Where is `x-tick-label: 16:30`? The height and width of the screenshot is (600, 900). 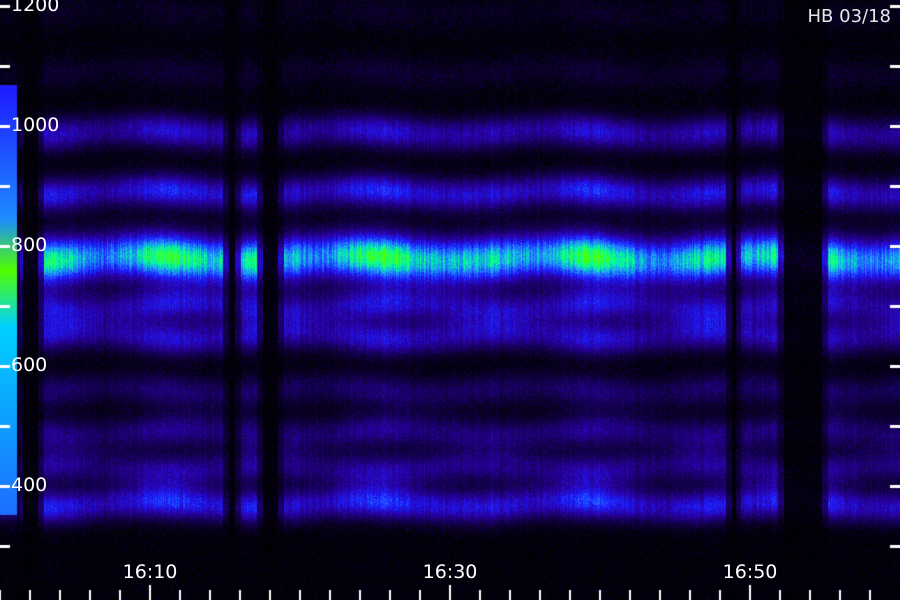
x-tick-label: 16:30 is located at coordinates (450, 572).